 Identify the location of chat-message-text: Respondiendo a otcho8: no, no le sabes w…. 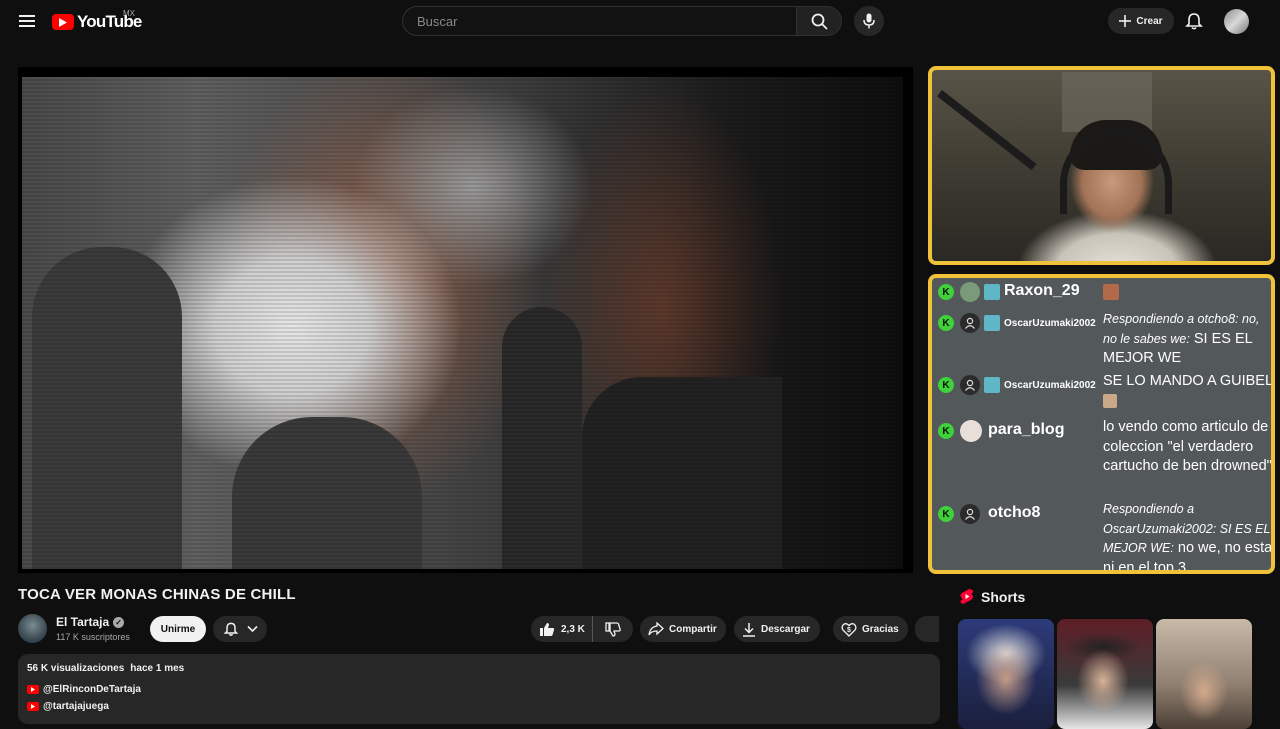
(1187, 339).